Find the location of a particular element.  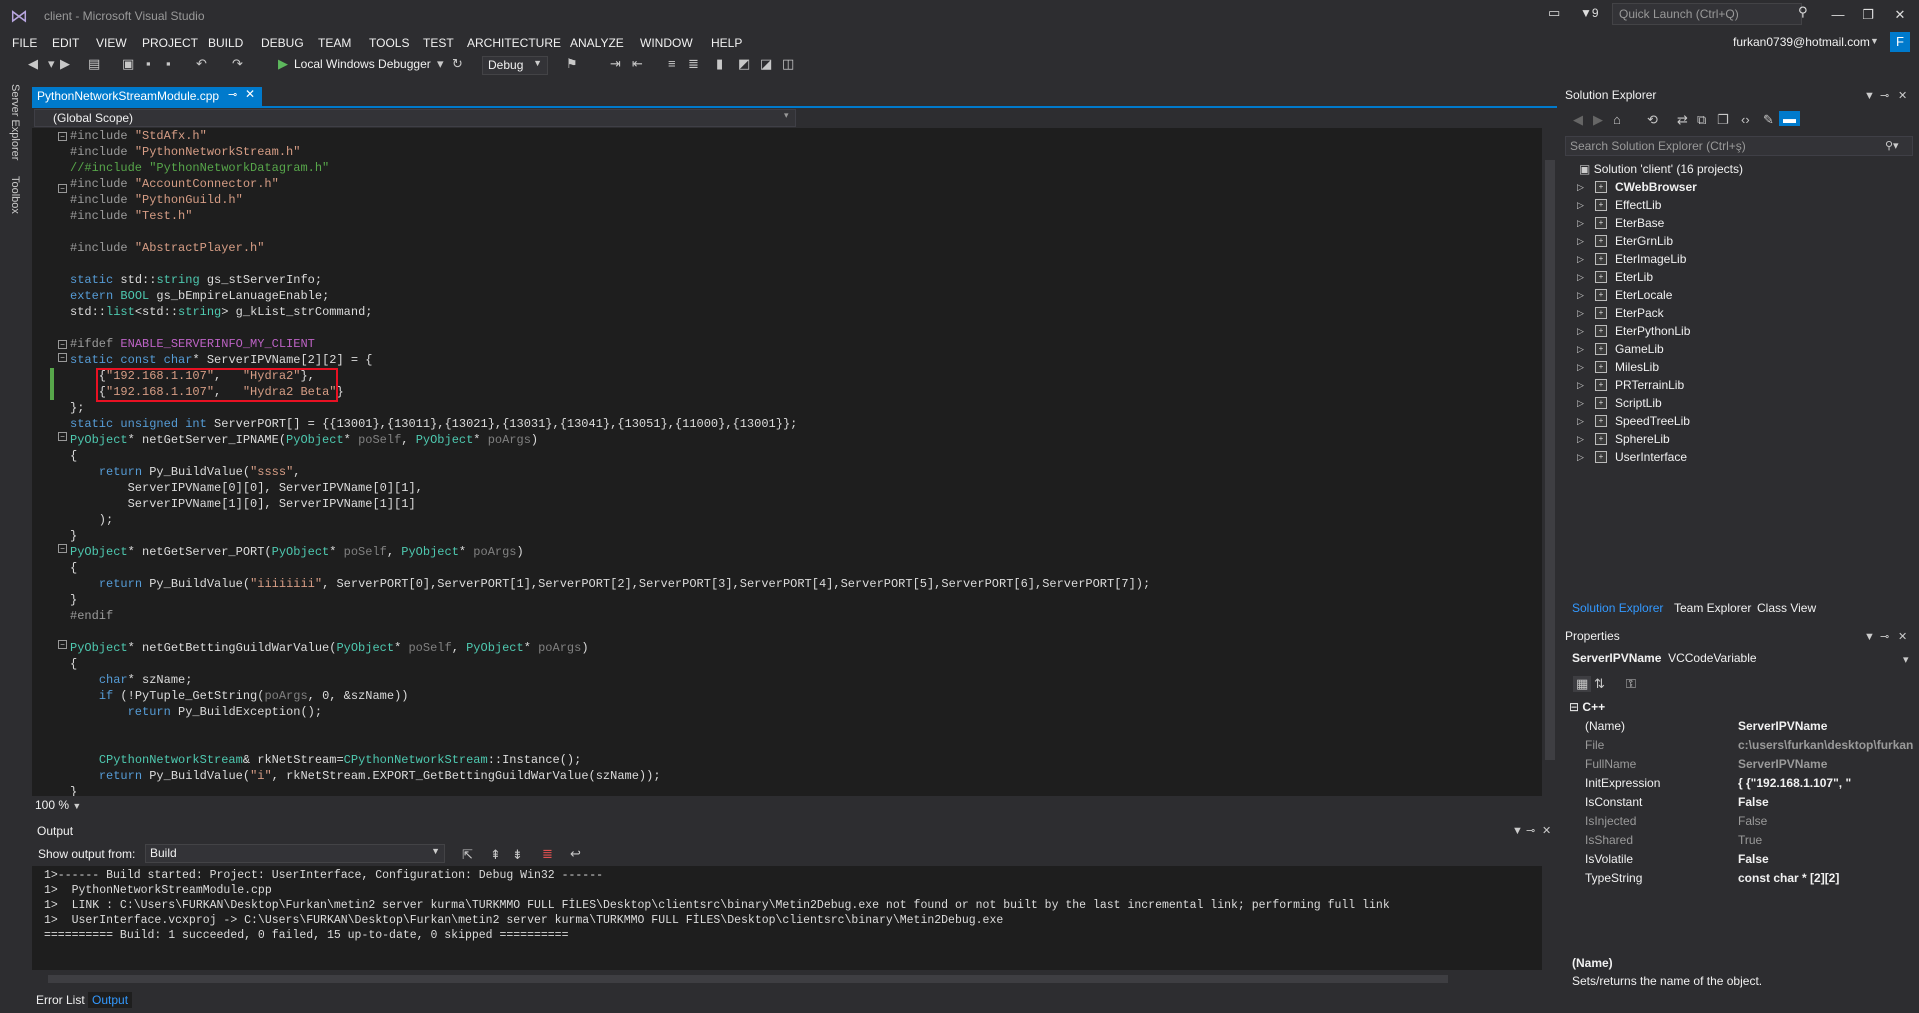

account-name: furkan0739@hotmail.com is located at coordinates (1801, 42).